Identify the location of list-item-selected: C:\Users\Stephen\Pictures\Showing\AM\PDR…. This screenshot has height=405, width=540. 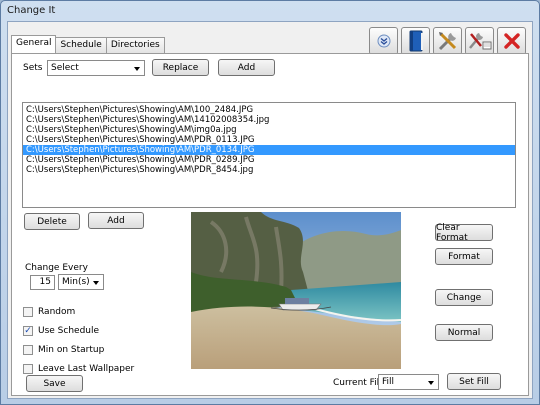
(269, 150).